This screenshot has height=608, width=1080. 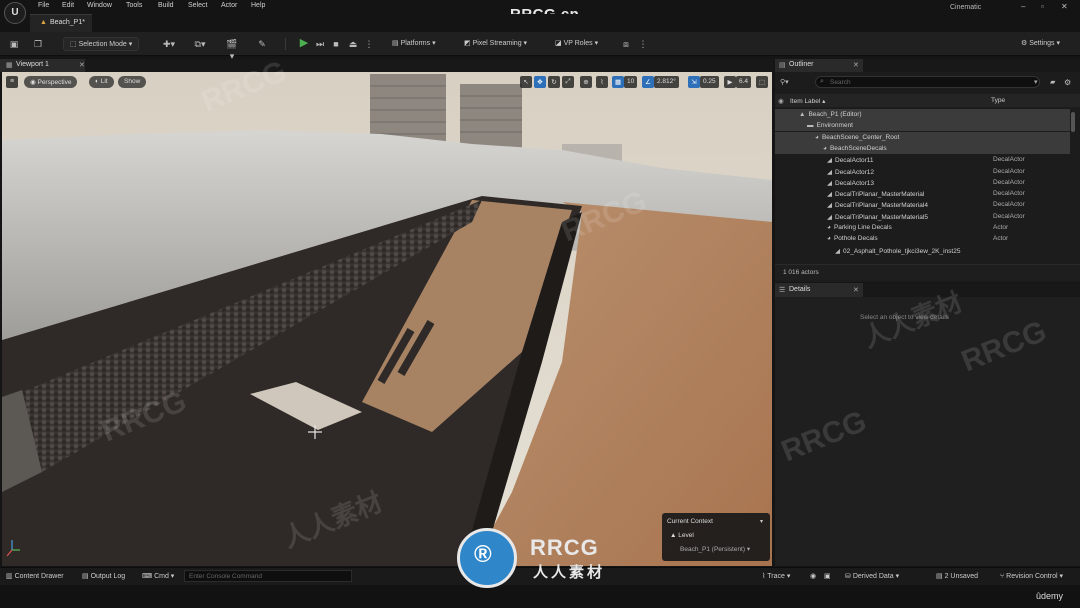 What do you see at coordinates (86, 576) in the screenshot?
I see `output-log-icon: ▤` at bounding box center [86, 576].